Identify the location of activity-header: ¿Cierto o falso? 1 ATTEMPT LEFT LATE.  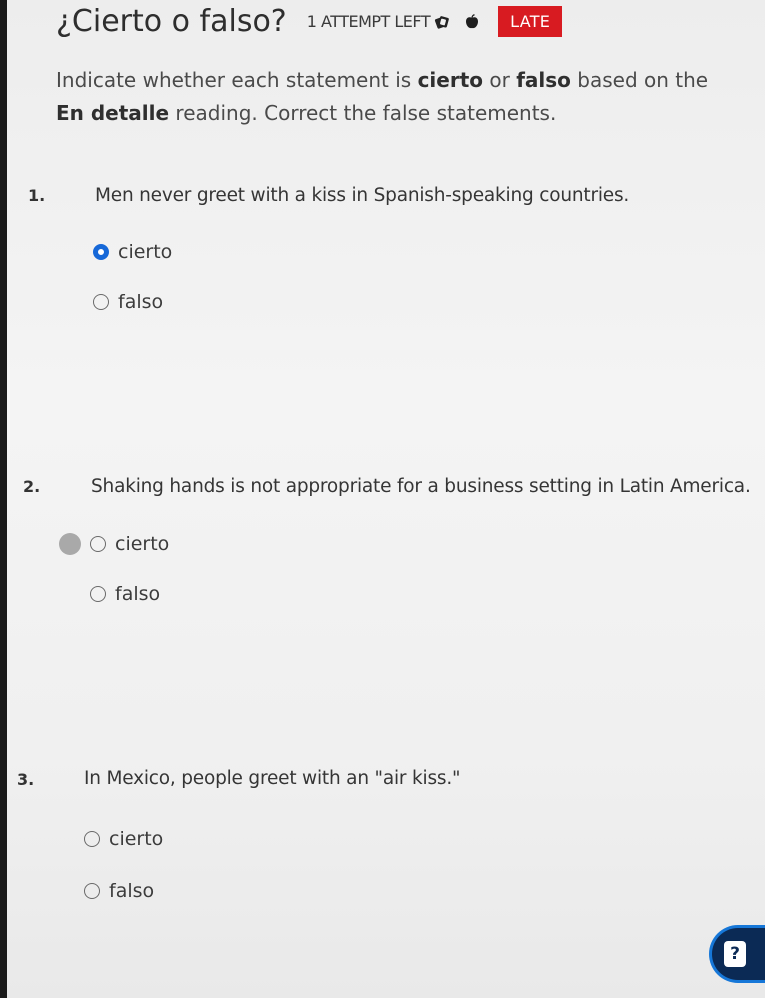
(309, 21).